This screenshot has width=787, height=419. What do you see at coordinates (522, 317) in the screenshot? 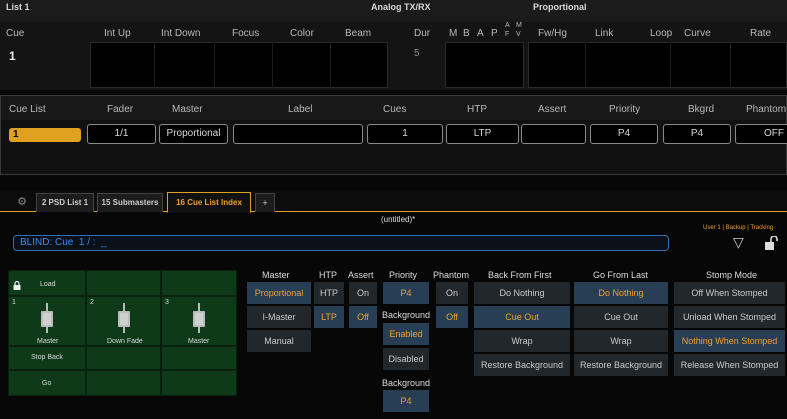
I see `back-from-first-cue-out: Cue Out` at bounding box center [522, 317].